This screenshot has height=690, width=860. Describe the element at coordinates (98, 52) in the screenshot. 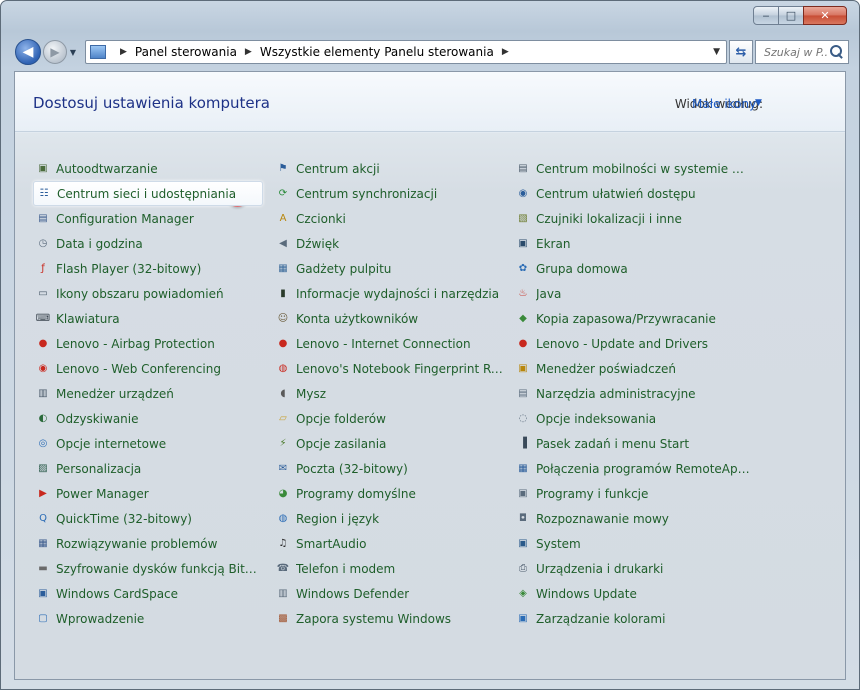

I see `control-panel-icon` at that location.